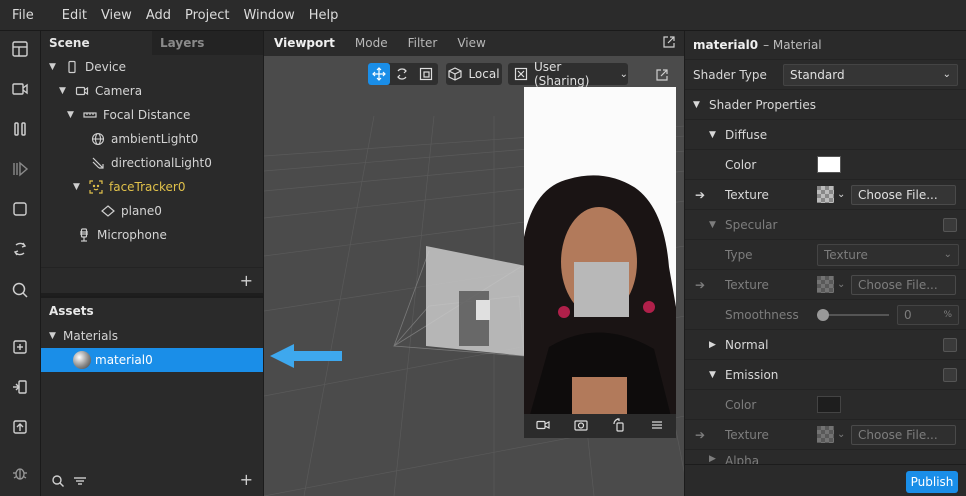 The width and height of the screenshot is (966, 496). I want to click on tab-viewport: Viewport, so click(304, 43).